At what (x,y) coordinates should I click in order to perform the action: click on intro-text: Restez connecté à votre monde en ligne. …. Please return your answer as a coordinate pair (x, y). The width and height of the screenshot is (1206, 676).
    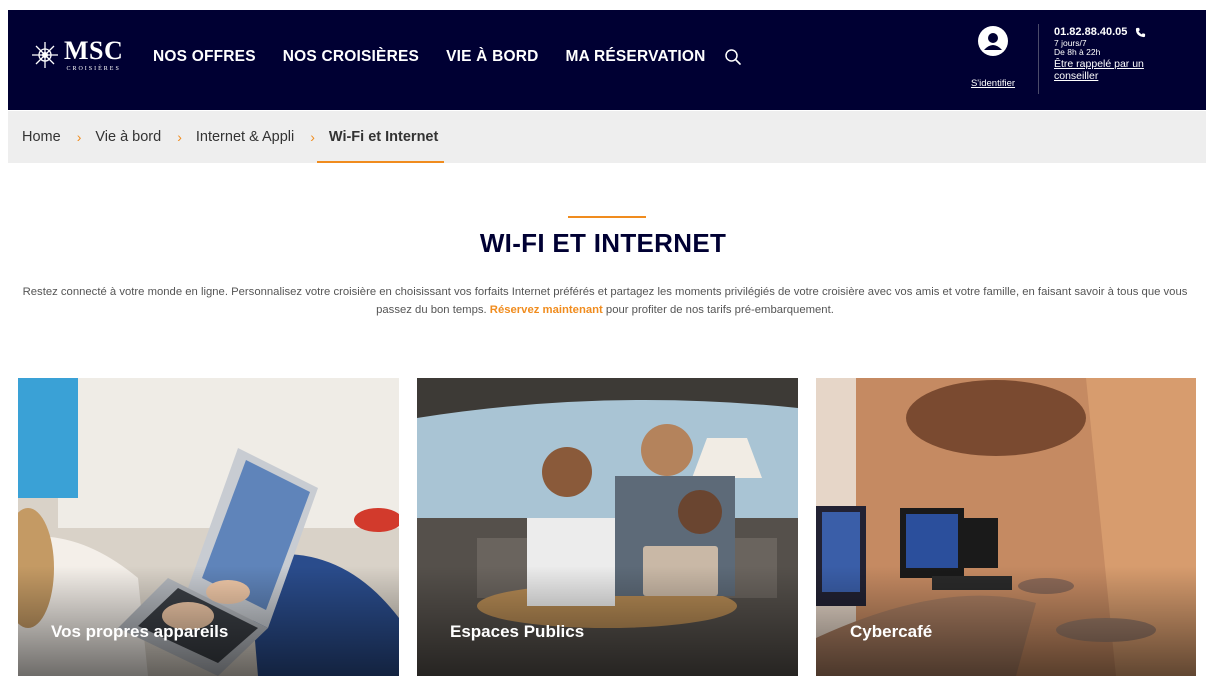
    Looking at the image, I should click on (605, 301).